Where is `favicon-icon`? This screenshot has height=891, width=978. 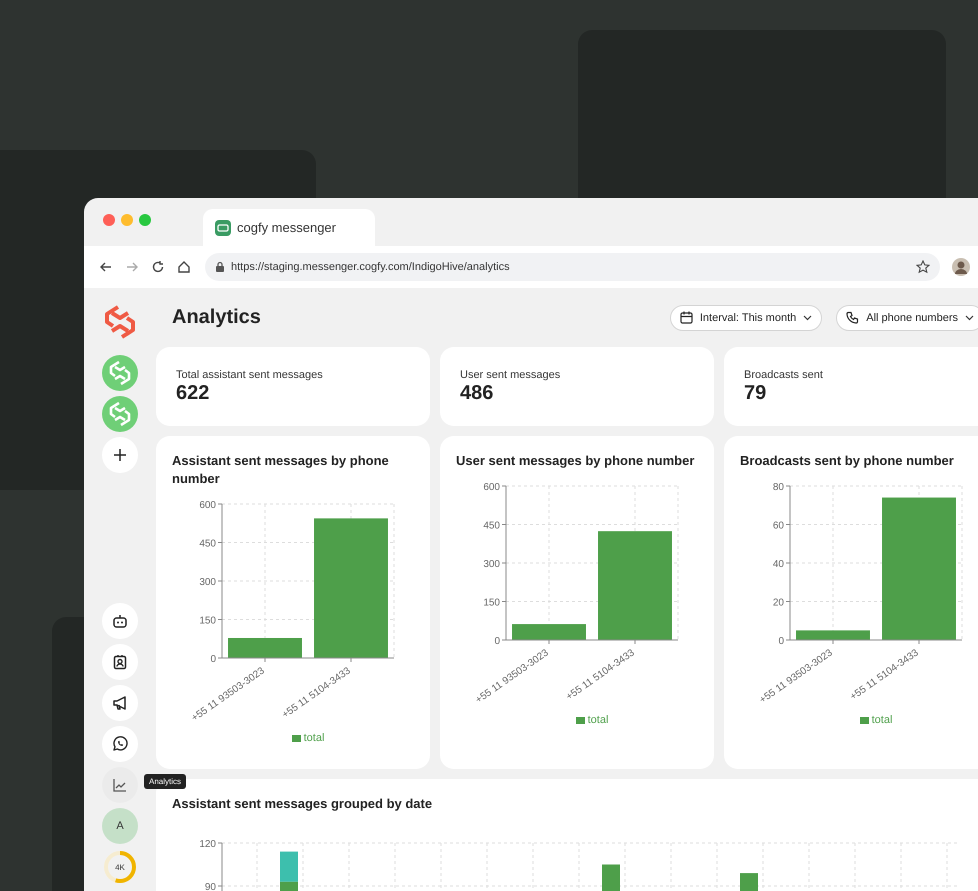 favicon-icon is located at coordinates (223, 228).